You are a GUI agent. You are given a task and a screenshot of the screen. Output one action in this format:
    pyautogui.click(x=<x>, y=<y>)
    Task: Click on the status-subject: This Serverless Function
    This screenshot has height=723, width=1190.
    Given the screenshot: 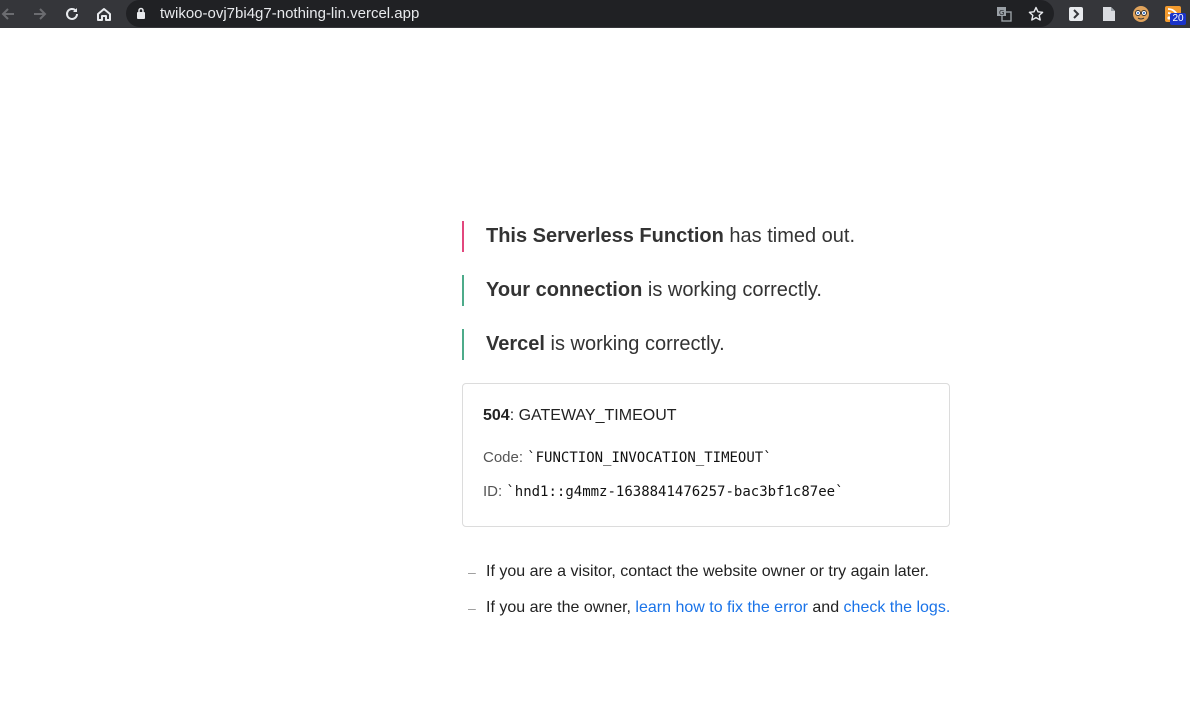 What is the action you would take?
    pyautogui.click(x=605, y=236)
    